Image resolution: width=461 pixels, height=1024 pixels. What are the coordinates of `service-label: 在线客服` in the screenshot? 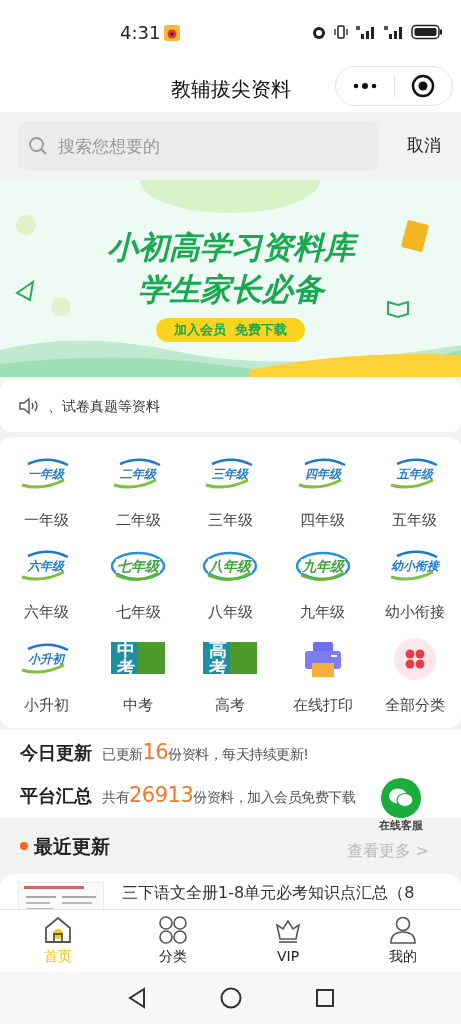 It's located at (401, 825).